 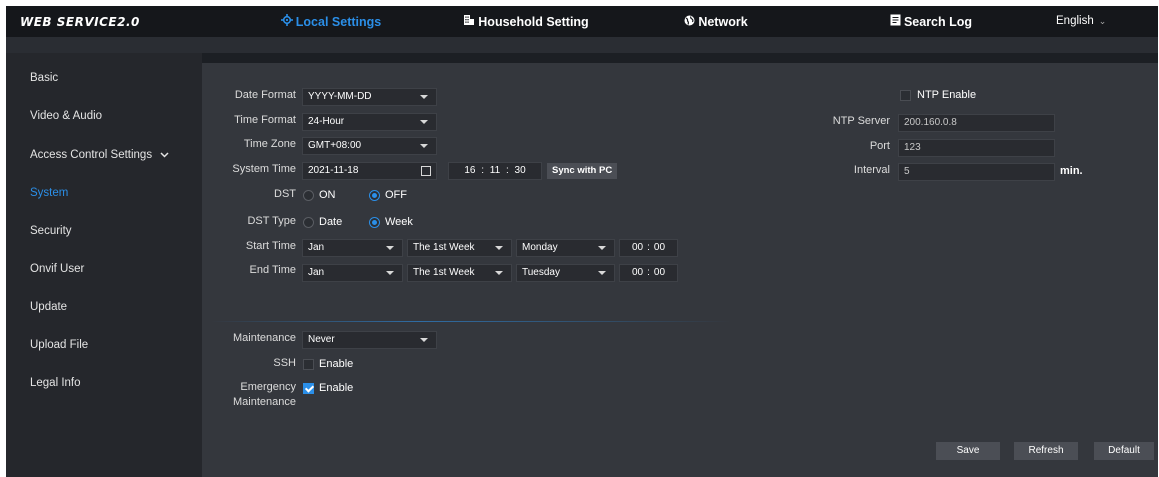 I want to click on document-icon, so click(x=895, y=21).